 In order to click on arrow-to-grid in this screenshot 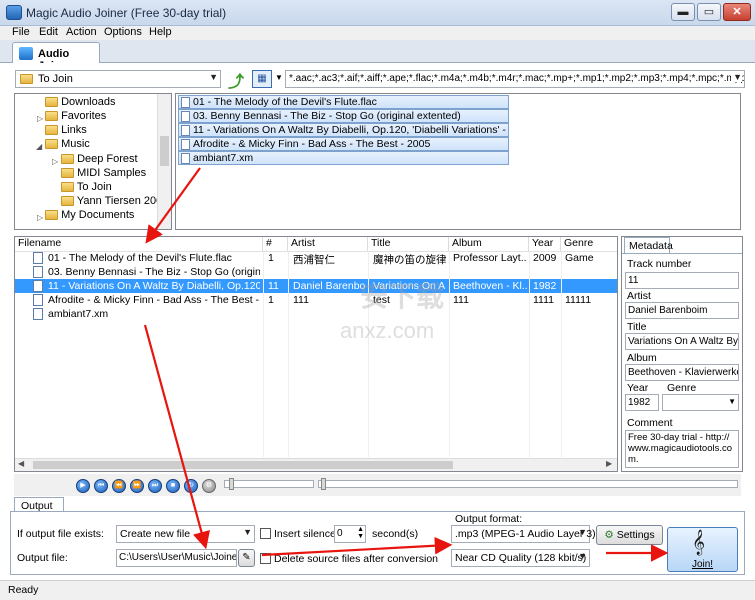, I will do `click(173, 205)`.